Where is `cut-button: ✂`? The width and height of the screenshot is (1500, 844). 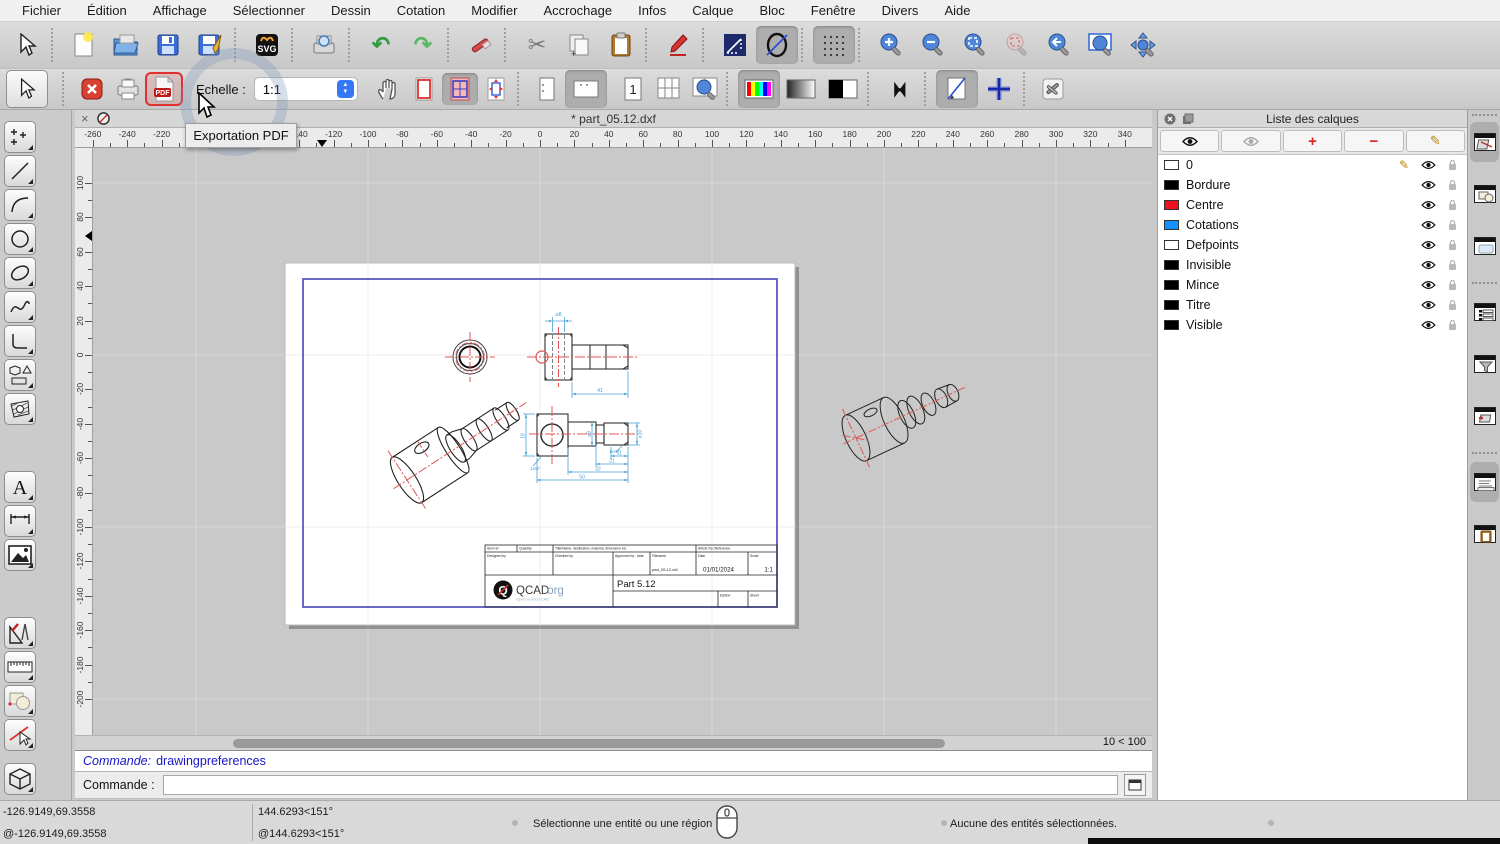 cut-button: ✂ is located at coordinates (537, 45).